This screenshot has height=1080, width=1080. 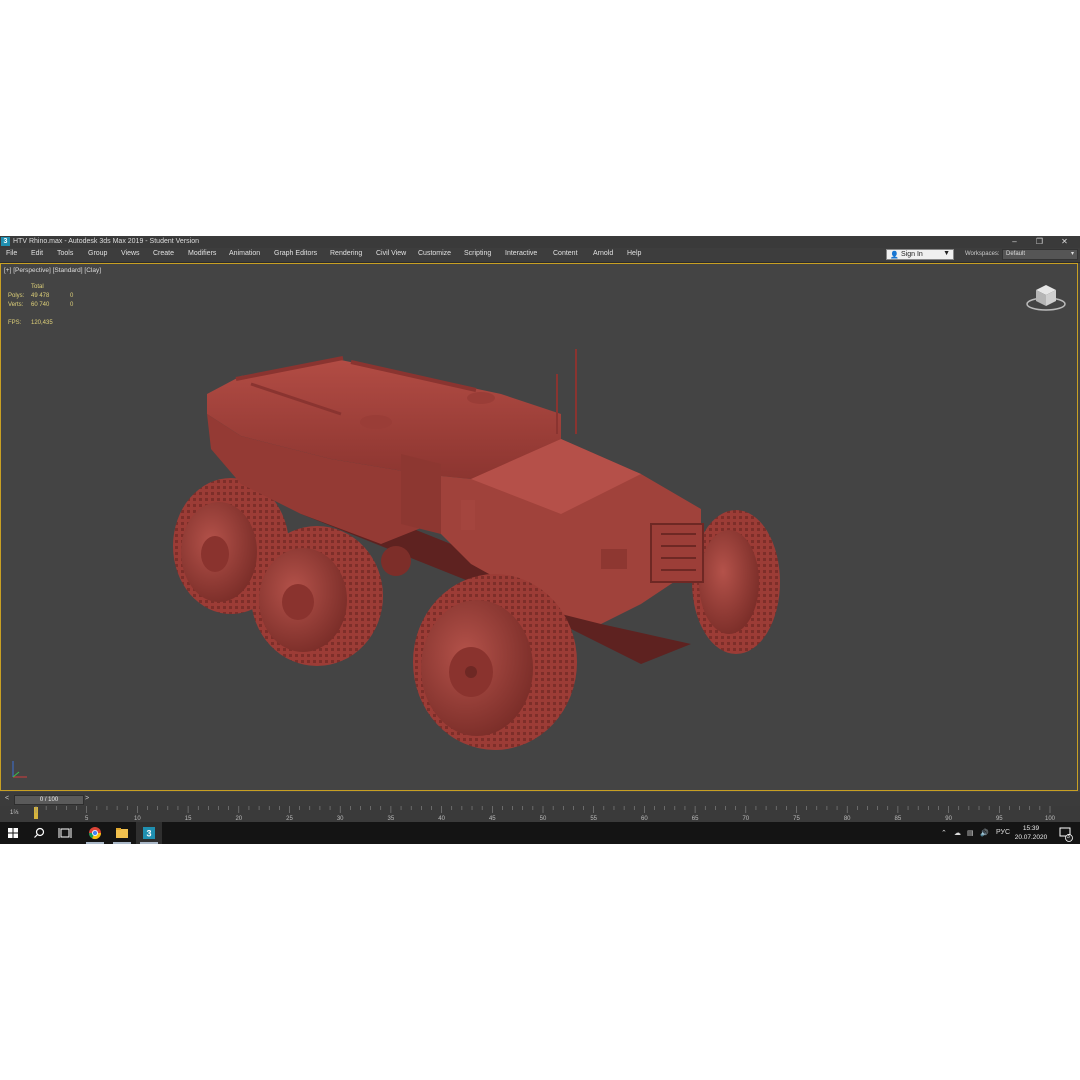 I want to click on key-filter-indicator: 1⅔, so click(x=14, y=813).